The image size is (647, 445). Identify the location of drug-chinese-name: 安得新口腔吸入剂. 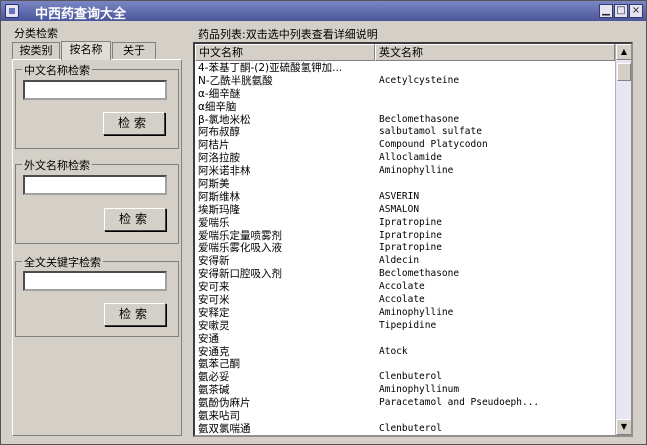
(240, 274).